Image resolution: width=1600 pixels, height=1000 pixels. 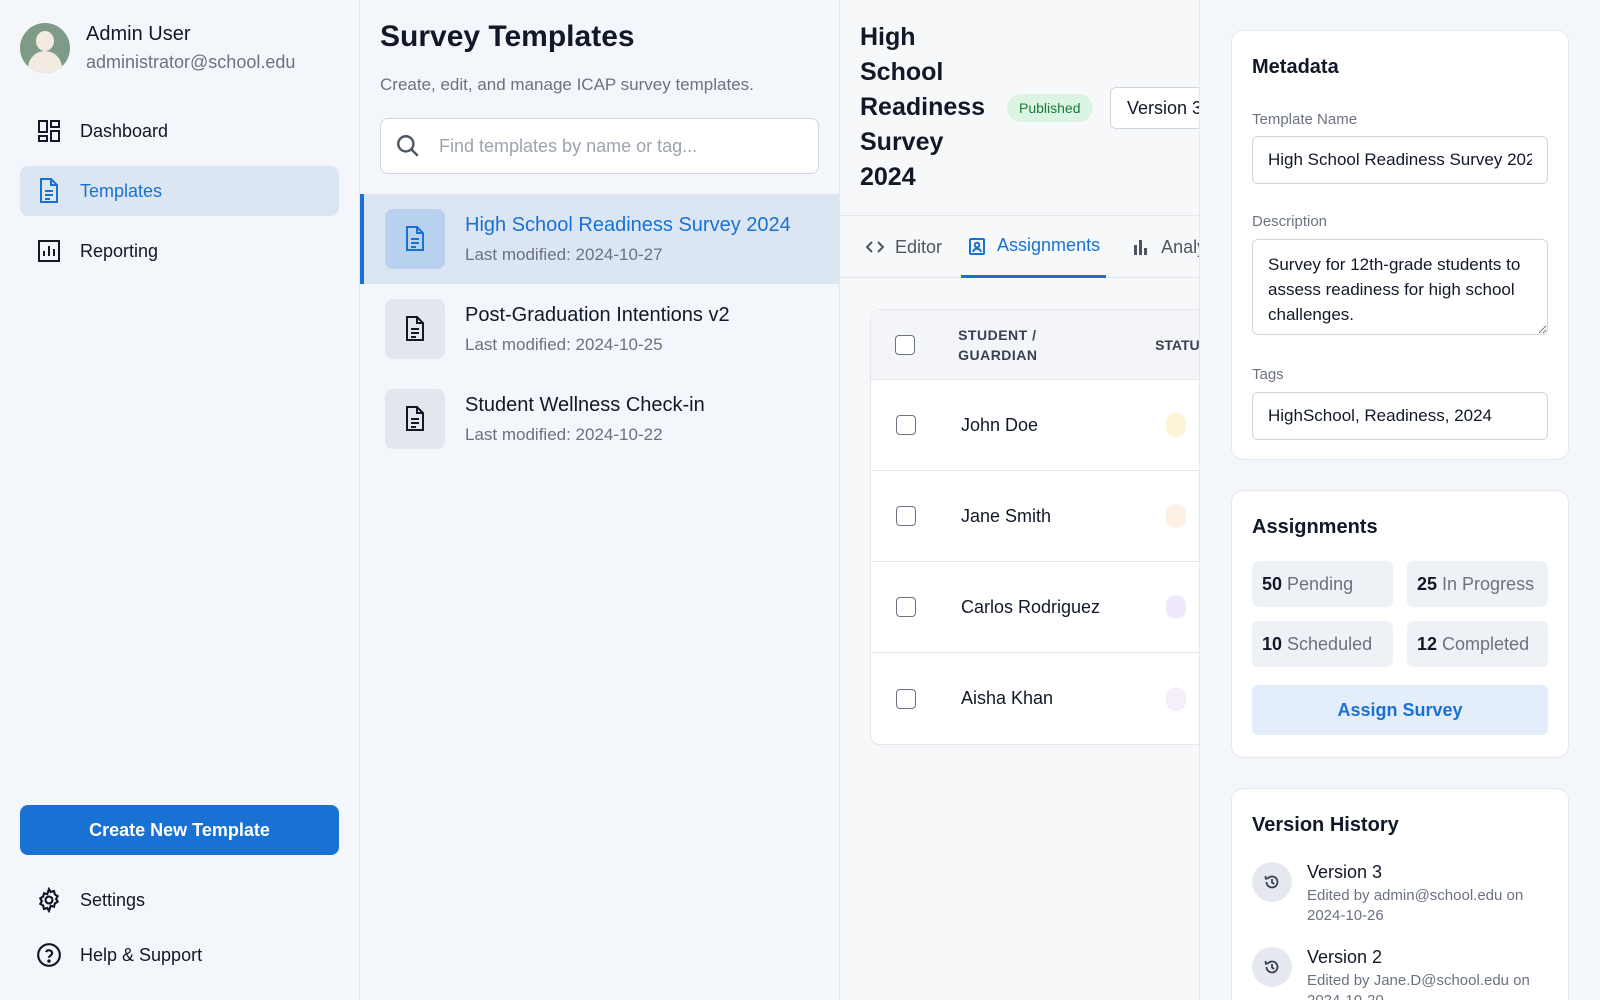 I want to click on assign-survey-button: Assign Survey, so click(x=1400, y=710).